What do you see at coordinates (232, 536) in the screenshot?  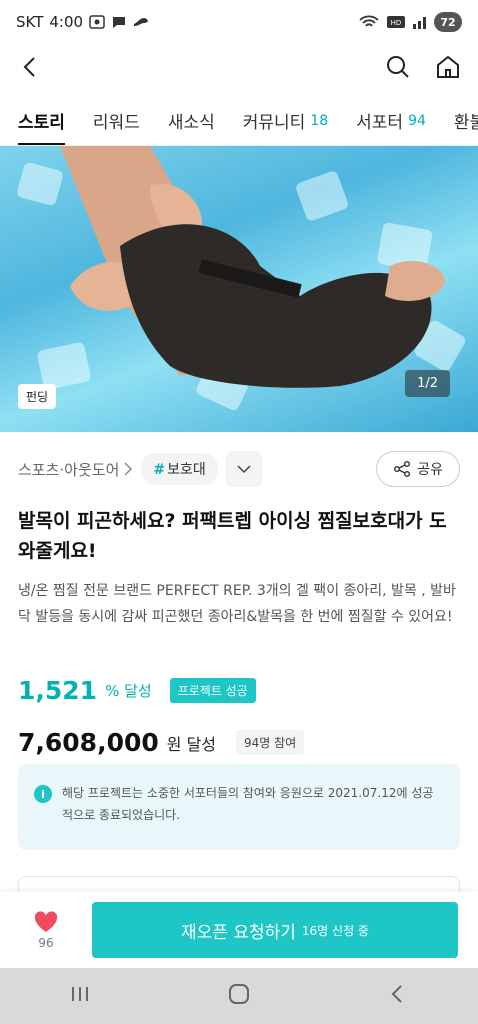 I see `project-title: 발목이 피곤하세요? 퍼팩트렙 아이싱 찜질보호대가 도와줄게요!` at bounding box center [232, 536].